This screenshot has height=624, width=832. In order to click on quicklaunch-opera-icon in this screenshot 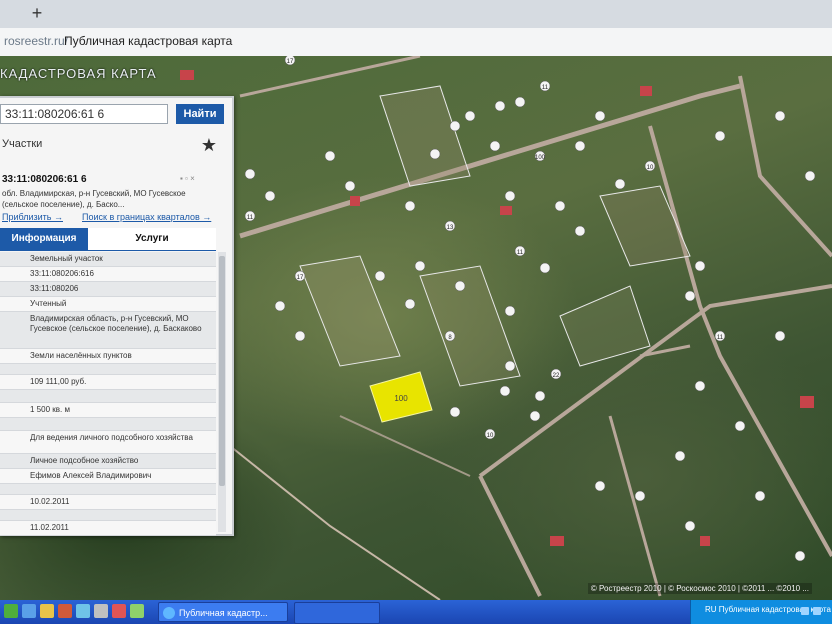, I will do `click(119, 611)`.